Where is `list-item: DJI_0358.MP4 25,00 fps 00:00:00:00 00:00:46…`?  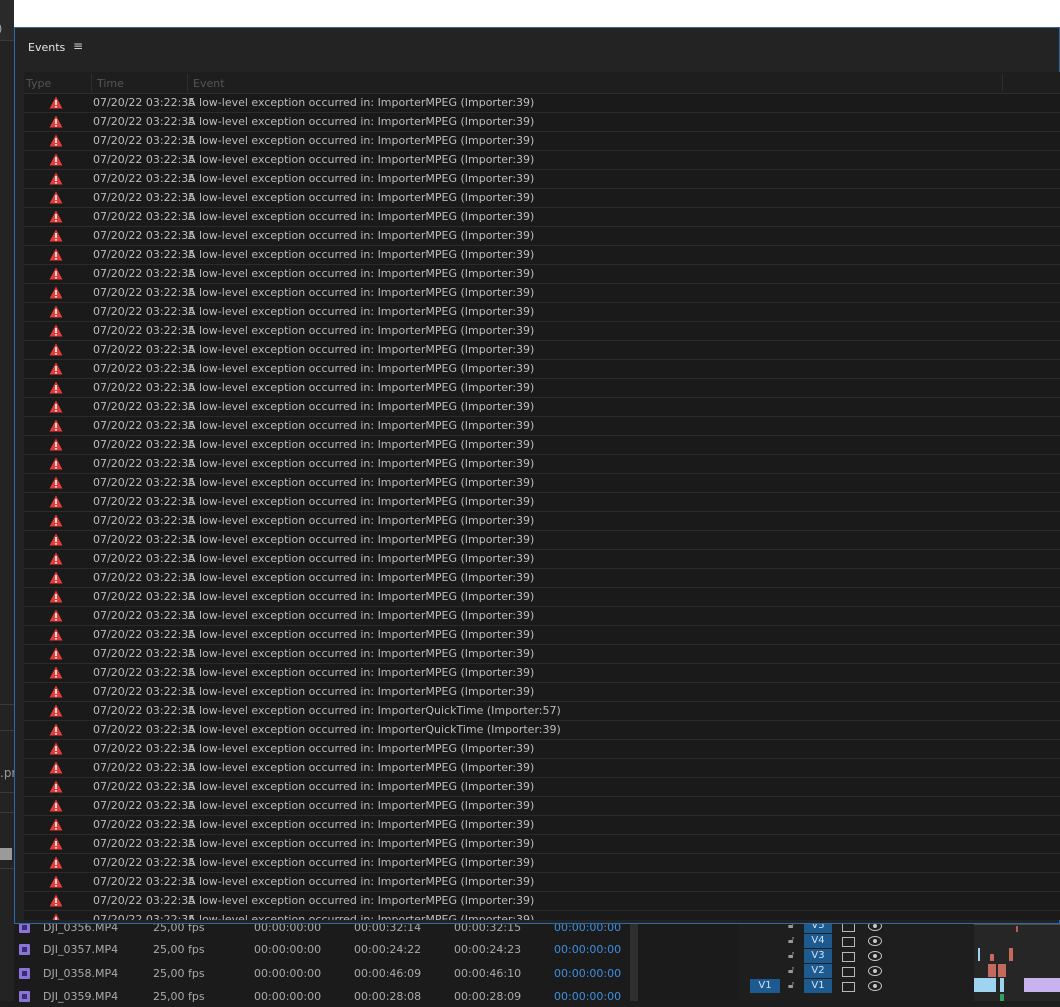
list-item: DJI_0358.MP4 25,00 fps 00:00:00:00 00:00:46… is located at coordinates (322, 974).